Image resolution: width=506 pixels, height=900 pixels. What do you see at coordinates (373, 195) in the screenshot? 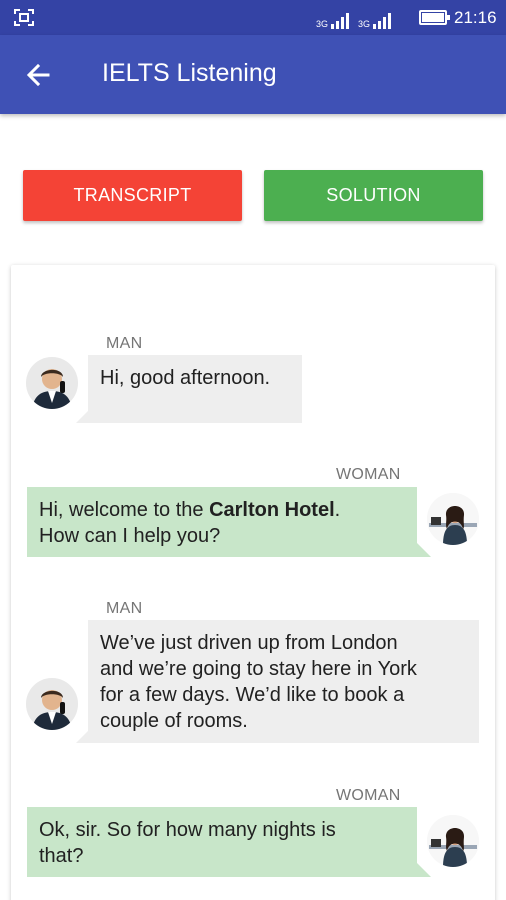
I see `solution-button: SOLUTION` at bounding box center [373, 195].